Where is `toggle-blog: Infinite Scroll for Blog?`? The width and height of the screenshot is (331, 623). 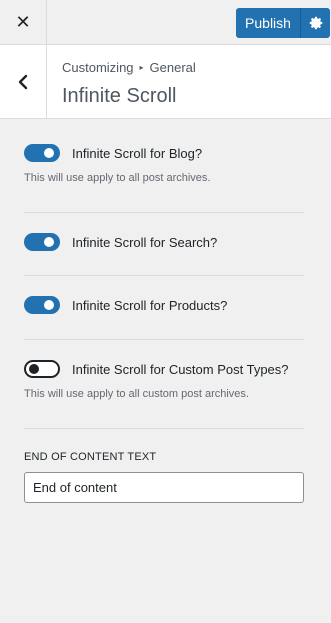
toggle-blog: Infinite Scroll for Blog? is located at coordinates (164, 153).